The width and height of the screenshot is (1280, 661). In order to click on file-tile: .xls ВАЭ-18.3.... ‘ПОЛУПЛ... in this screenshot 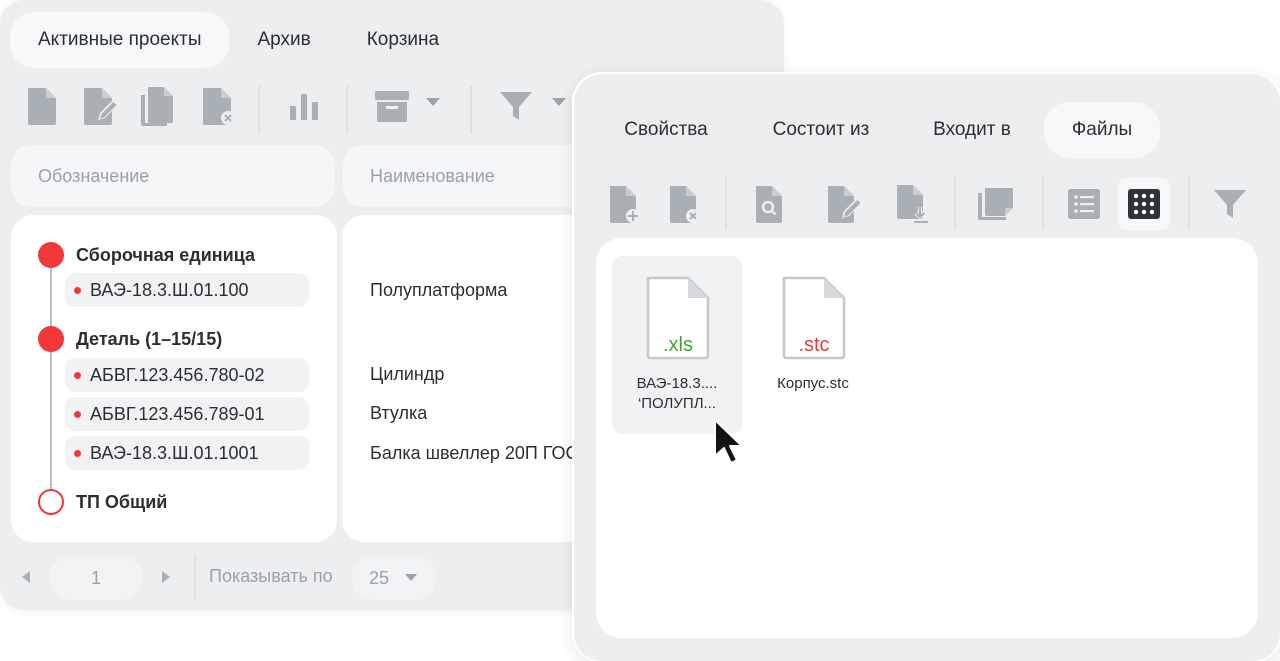, I will do `click(677, 345)`.